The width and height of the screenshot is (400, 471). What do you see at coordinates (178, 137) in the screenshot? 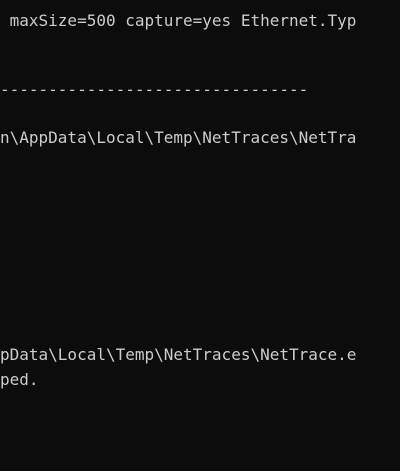
I see `trace-file-path-line: n\AppData\Local\Temp\NetTraces\NetTra` at bounding box center [178, 137].